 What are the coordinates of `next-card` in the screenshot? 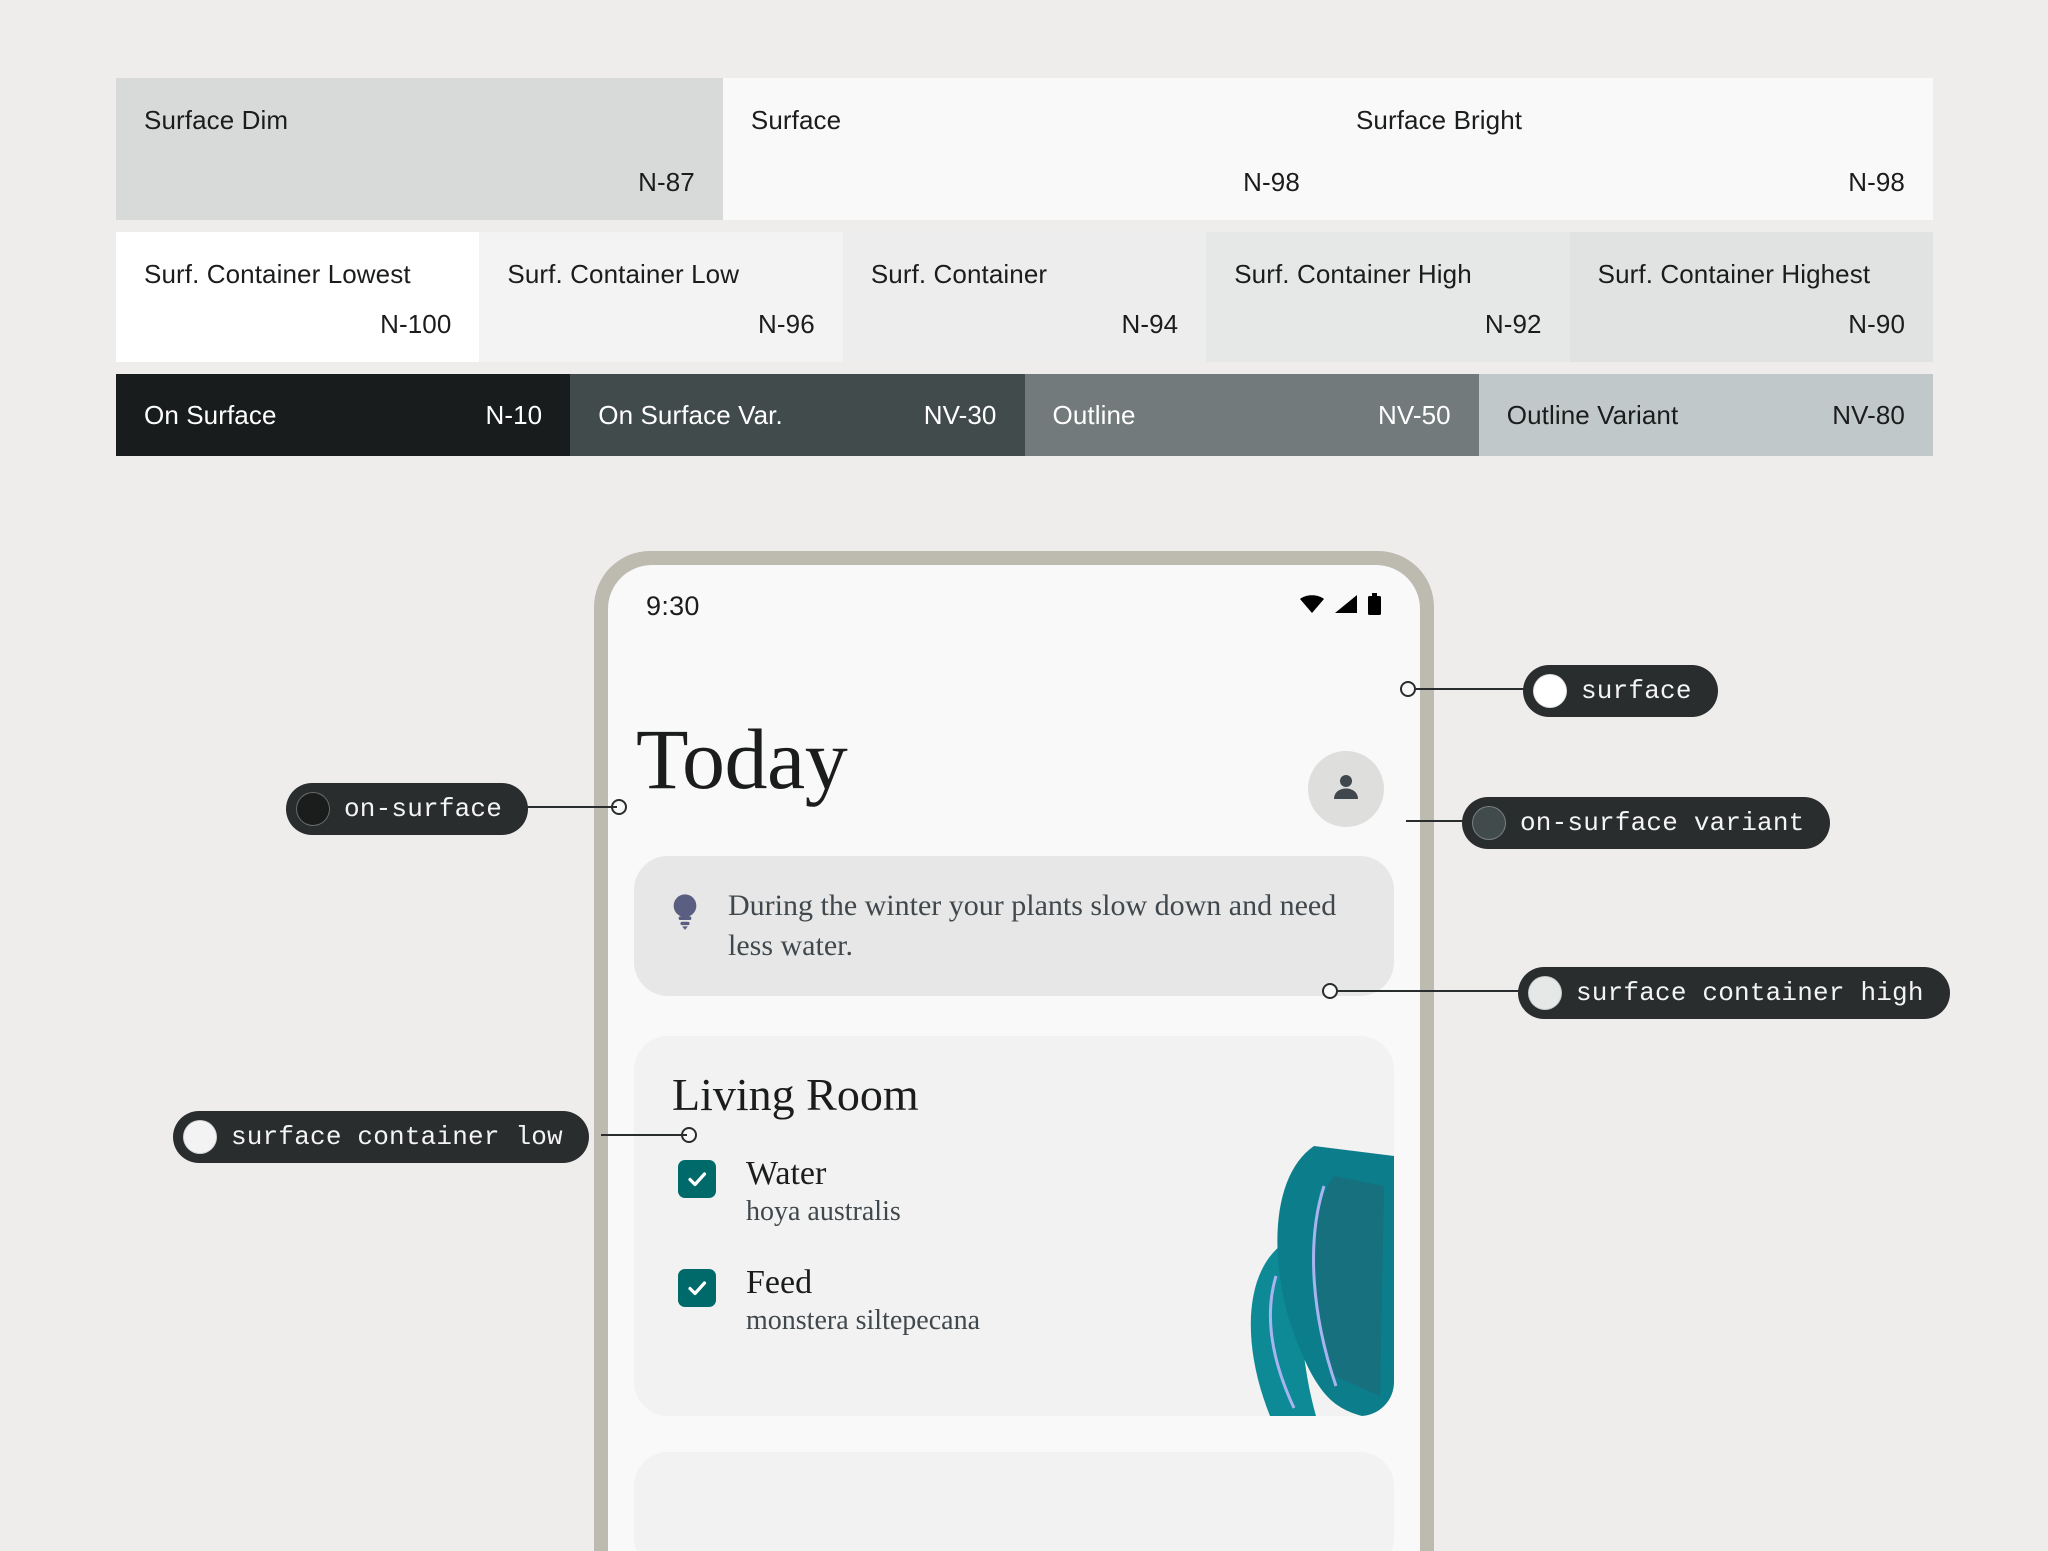 It's located at (1014, 1501).